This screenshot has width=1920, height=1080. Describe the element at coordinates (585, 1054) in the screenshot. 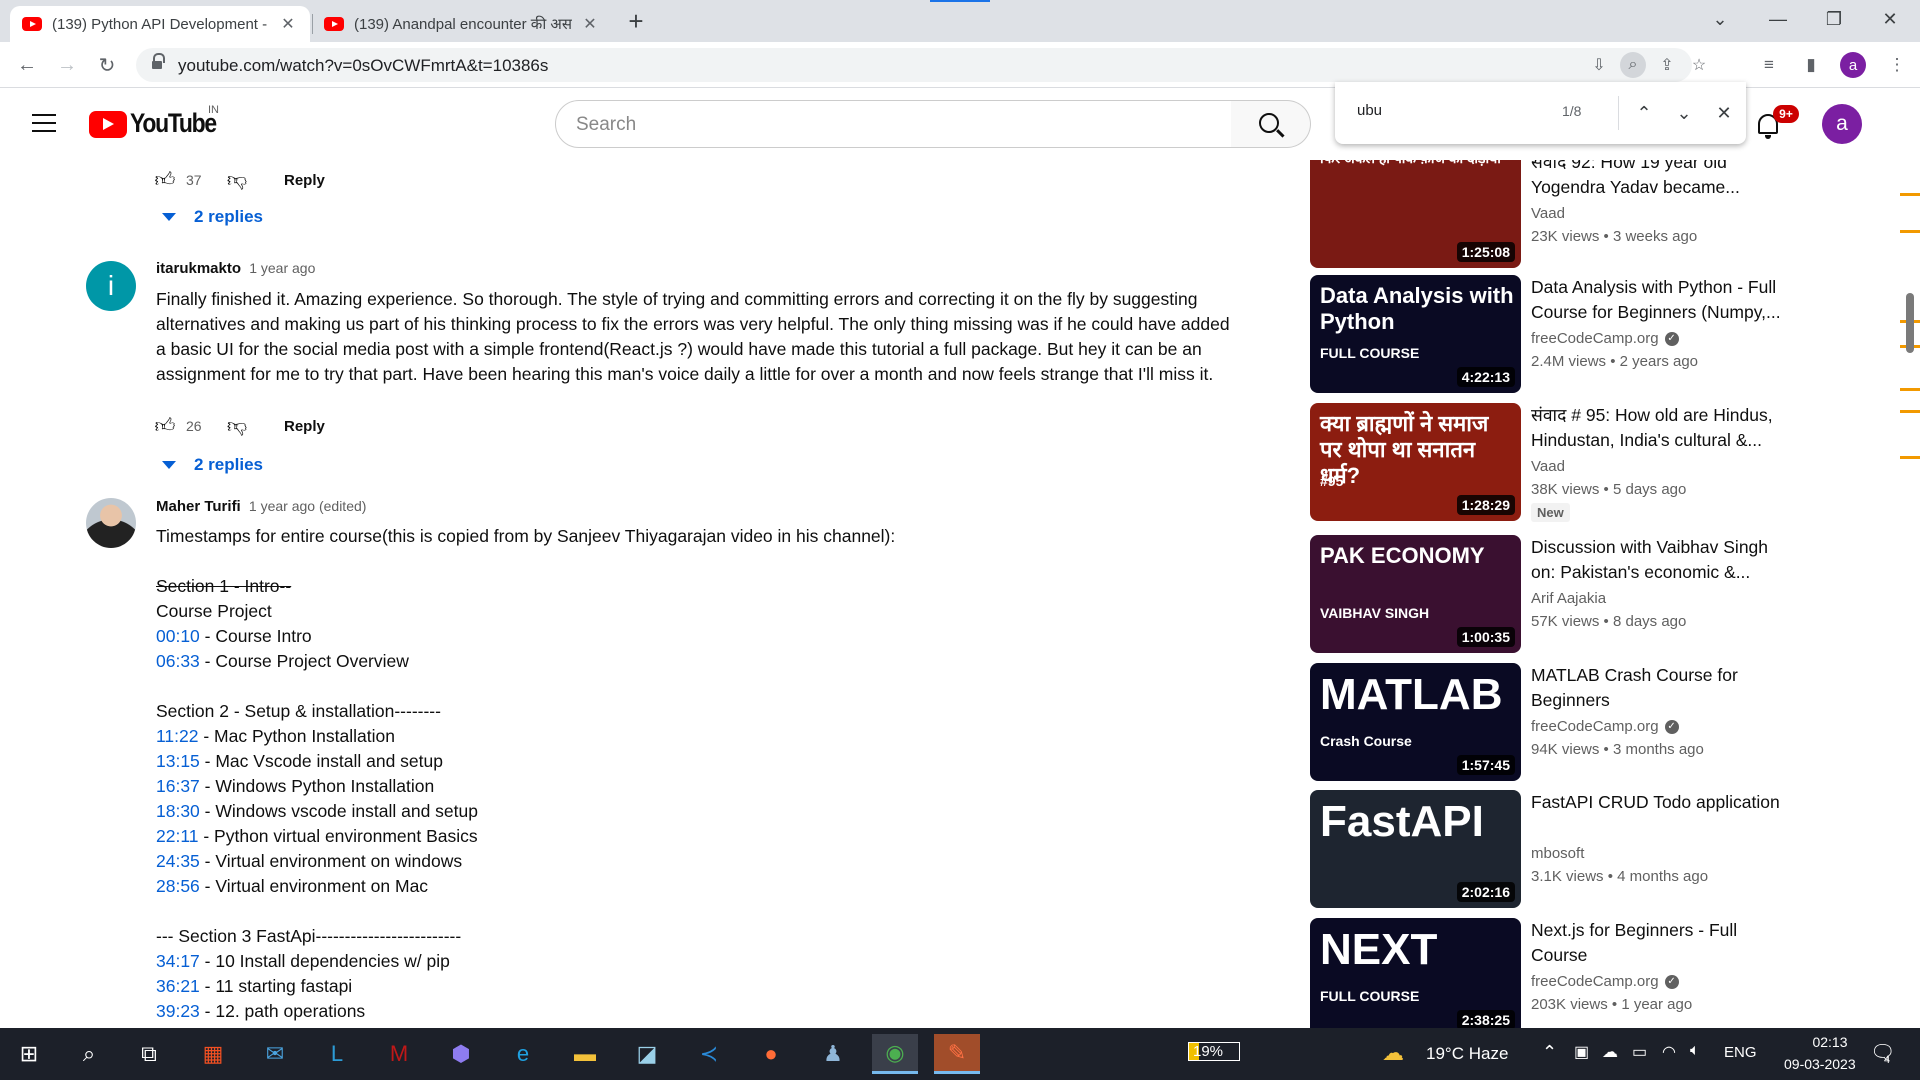

I see `file-explorer-icon: ▬` at that location.